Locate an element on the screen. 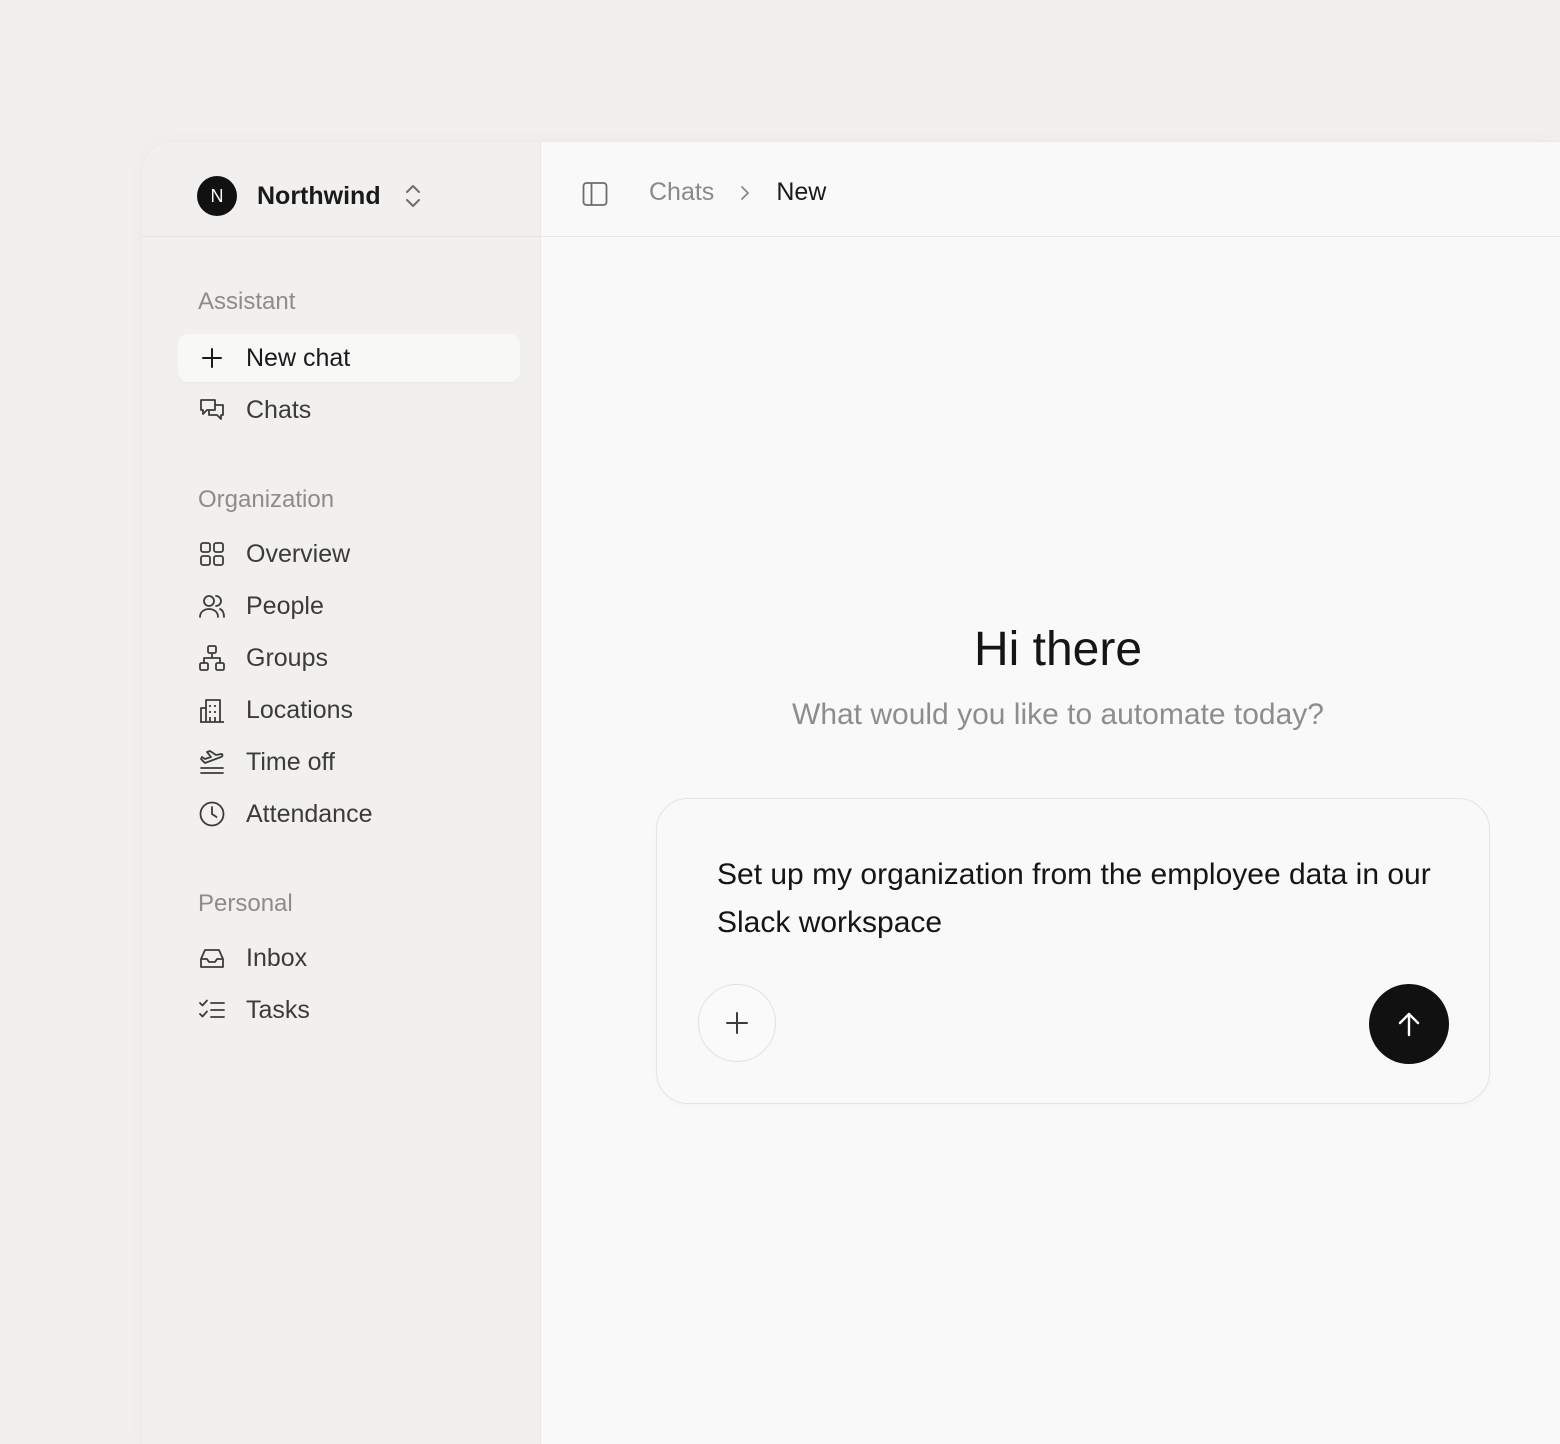 The image size is (1560, 1444). workspace-switcher: N Northwind is located at coordinates (310, 196).